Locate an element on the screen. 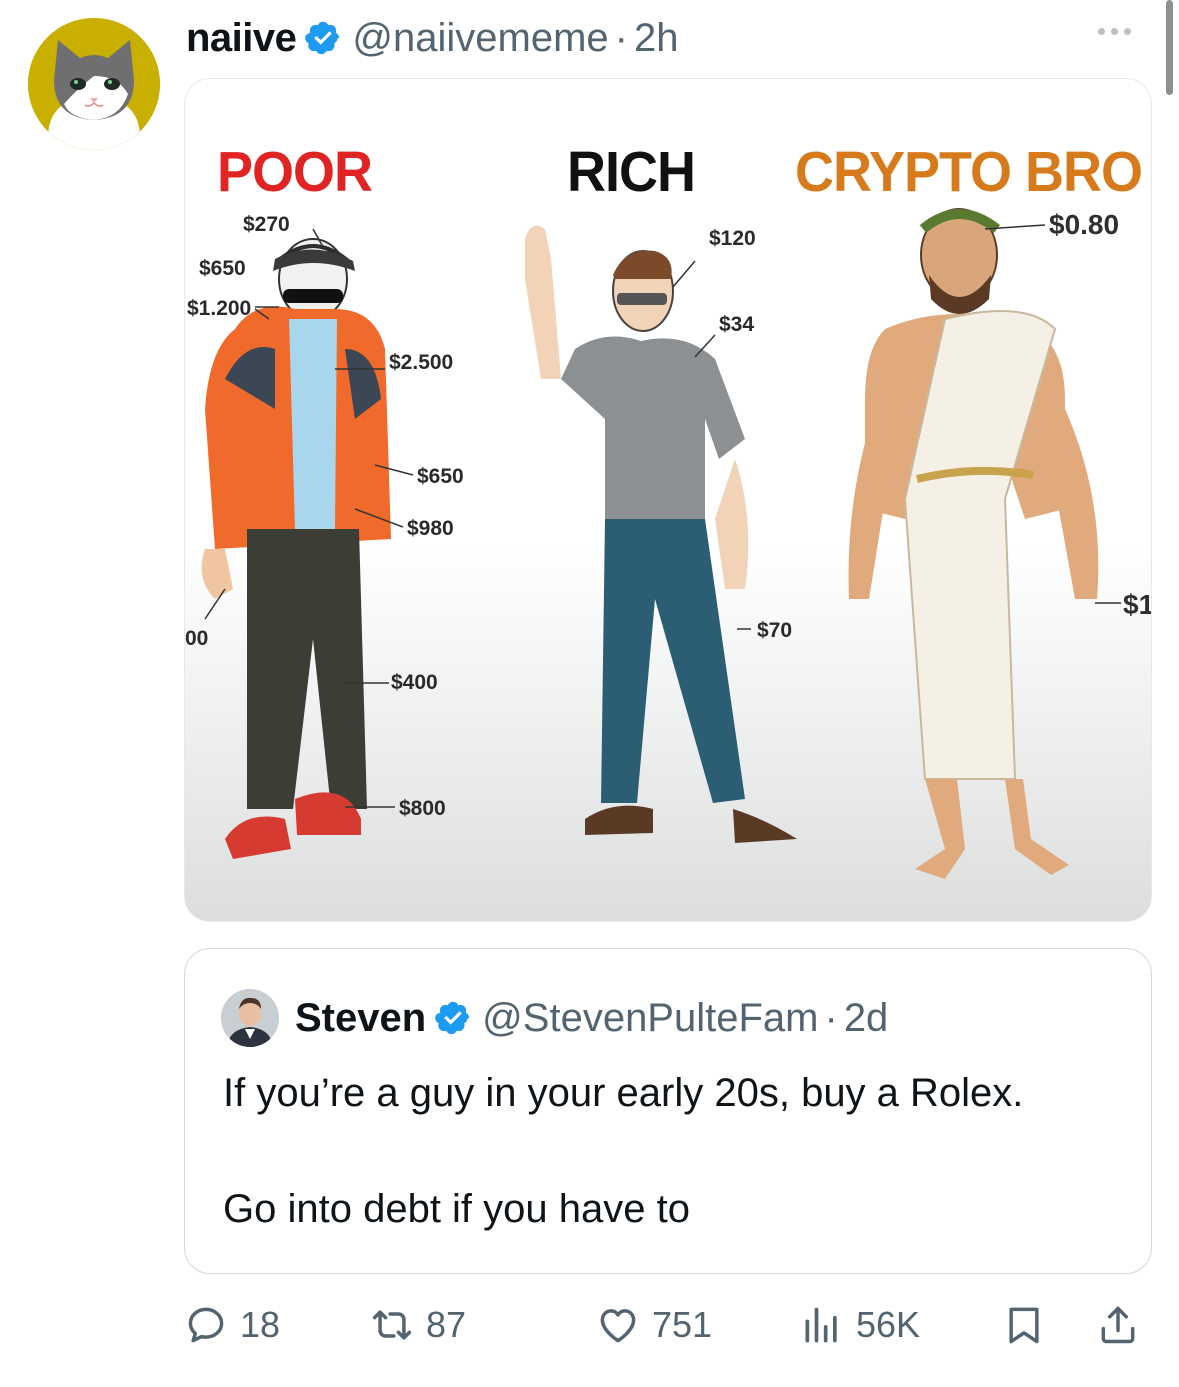  author-handle: @naiivememe is located at coordinates (480, 38).